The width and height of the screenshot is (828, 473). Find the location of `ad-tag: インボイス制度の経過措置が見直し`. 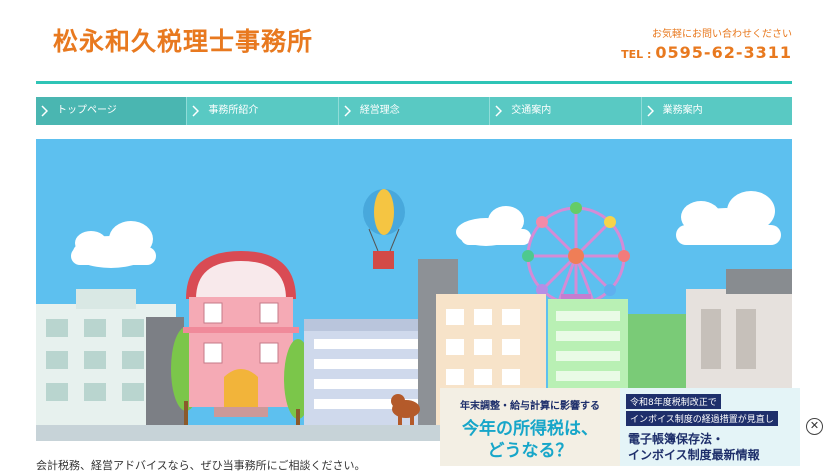

ad-tag: インボイス制度の経過措置が見直し is located at coordinates (702, 418).